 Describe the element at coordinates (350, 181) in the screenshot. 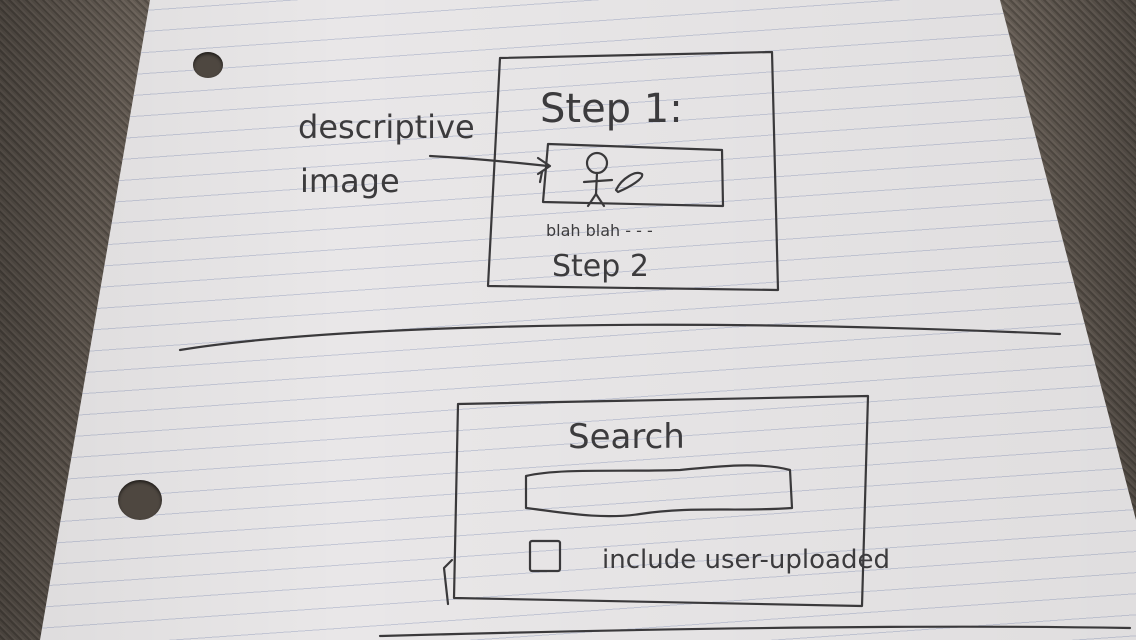

I see `annotation-image: image` at that location.